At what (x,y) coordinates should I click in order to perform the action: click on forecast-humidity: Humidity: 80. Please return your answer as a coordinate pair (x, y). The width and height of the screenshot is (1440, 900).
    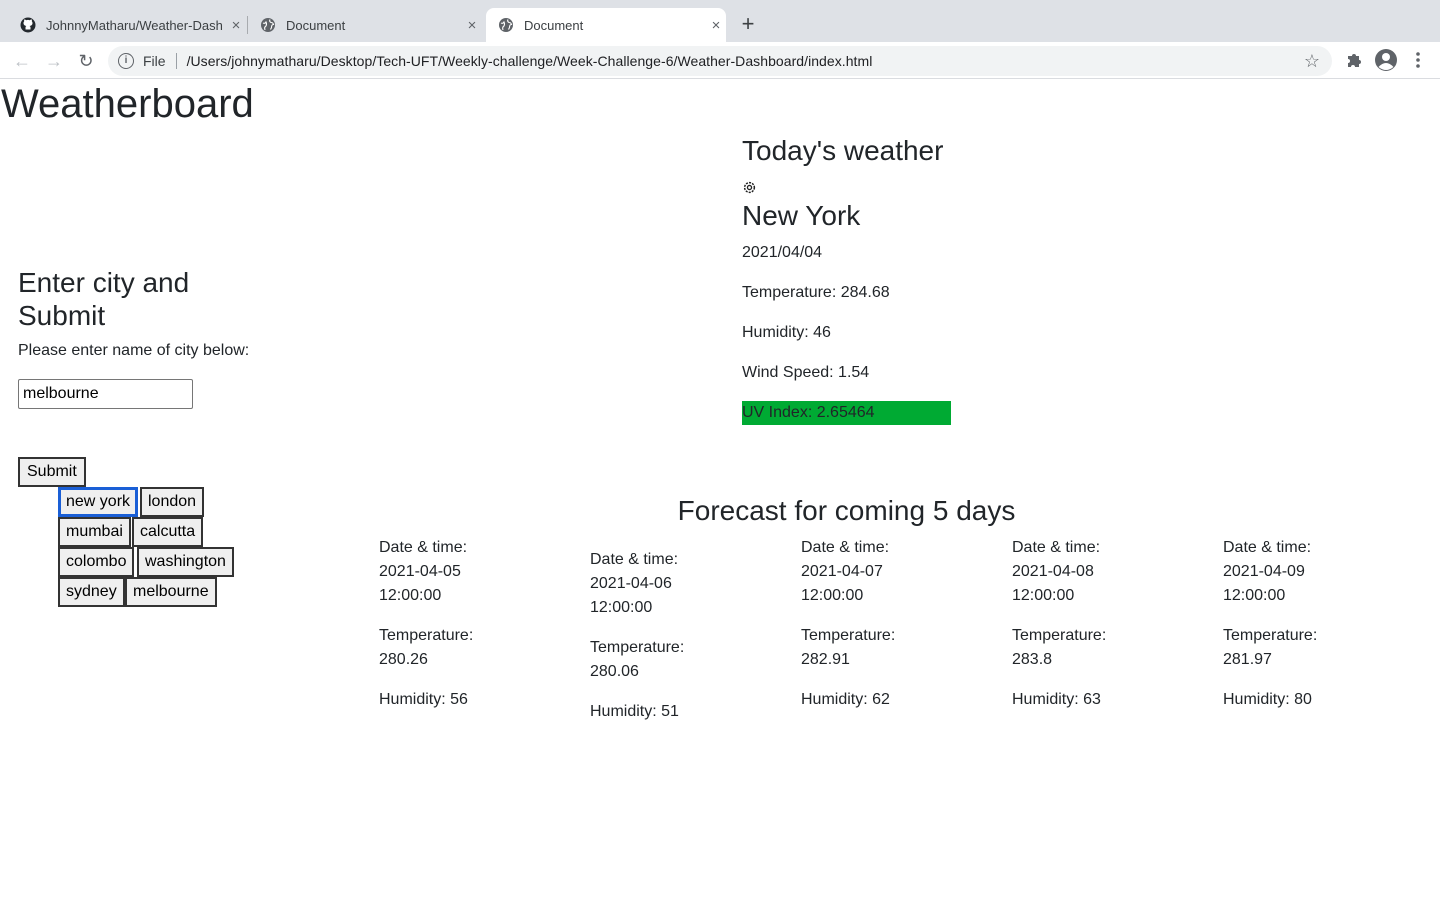
    Looking at the image, I should click on (1267, 699).